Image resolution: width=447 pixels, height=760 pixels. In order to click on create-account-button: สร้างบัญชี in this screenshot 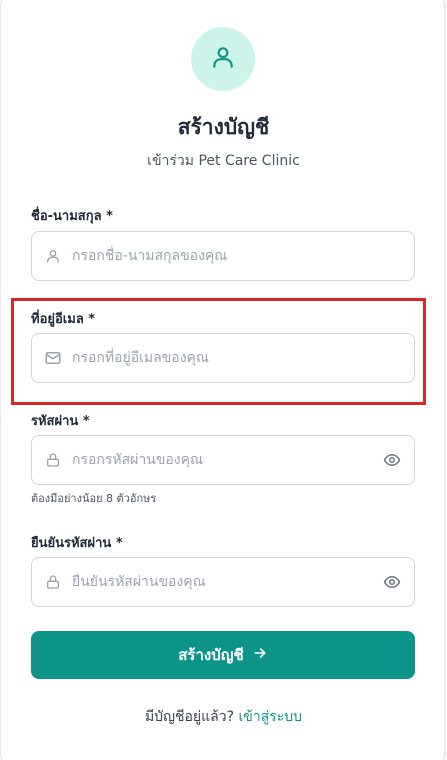, I will do `click(223, 655)`.